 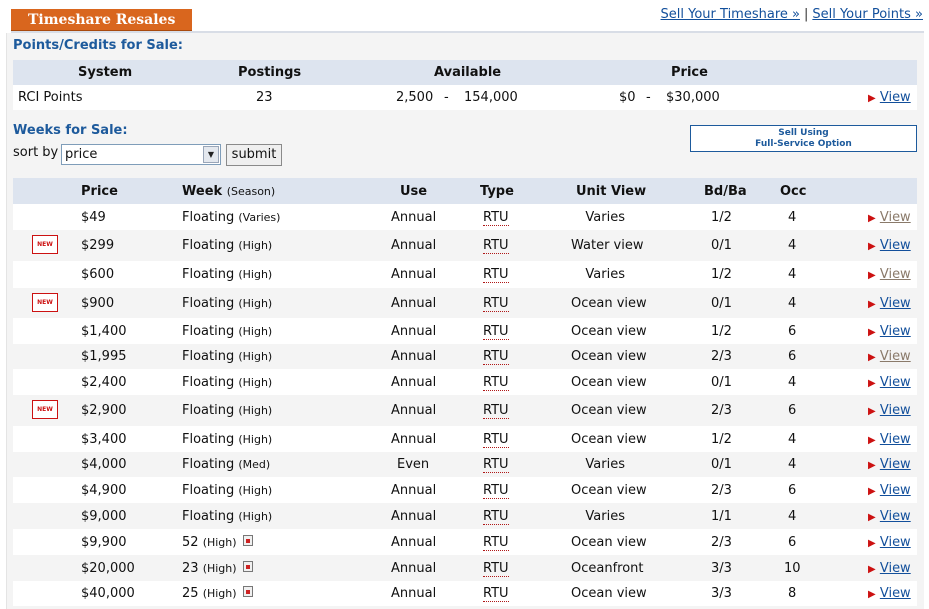 What do you see at coordinates (730, 14) in the screenshot?
I see `sell-timeshare-link: Sell Your Timeshare »` at bounding box center [730, 14].